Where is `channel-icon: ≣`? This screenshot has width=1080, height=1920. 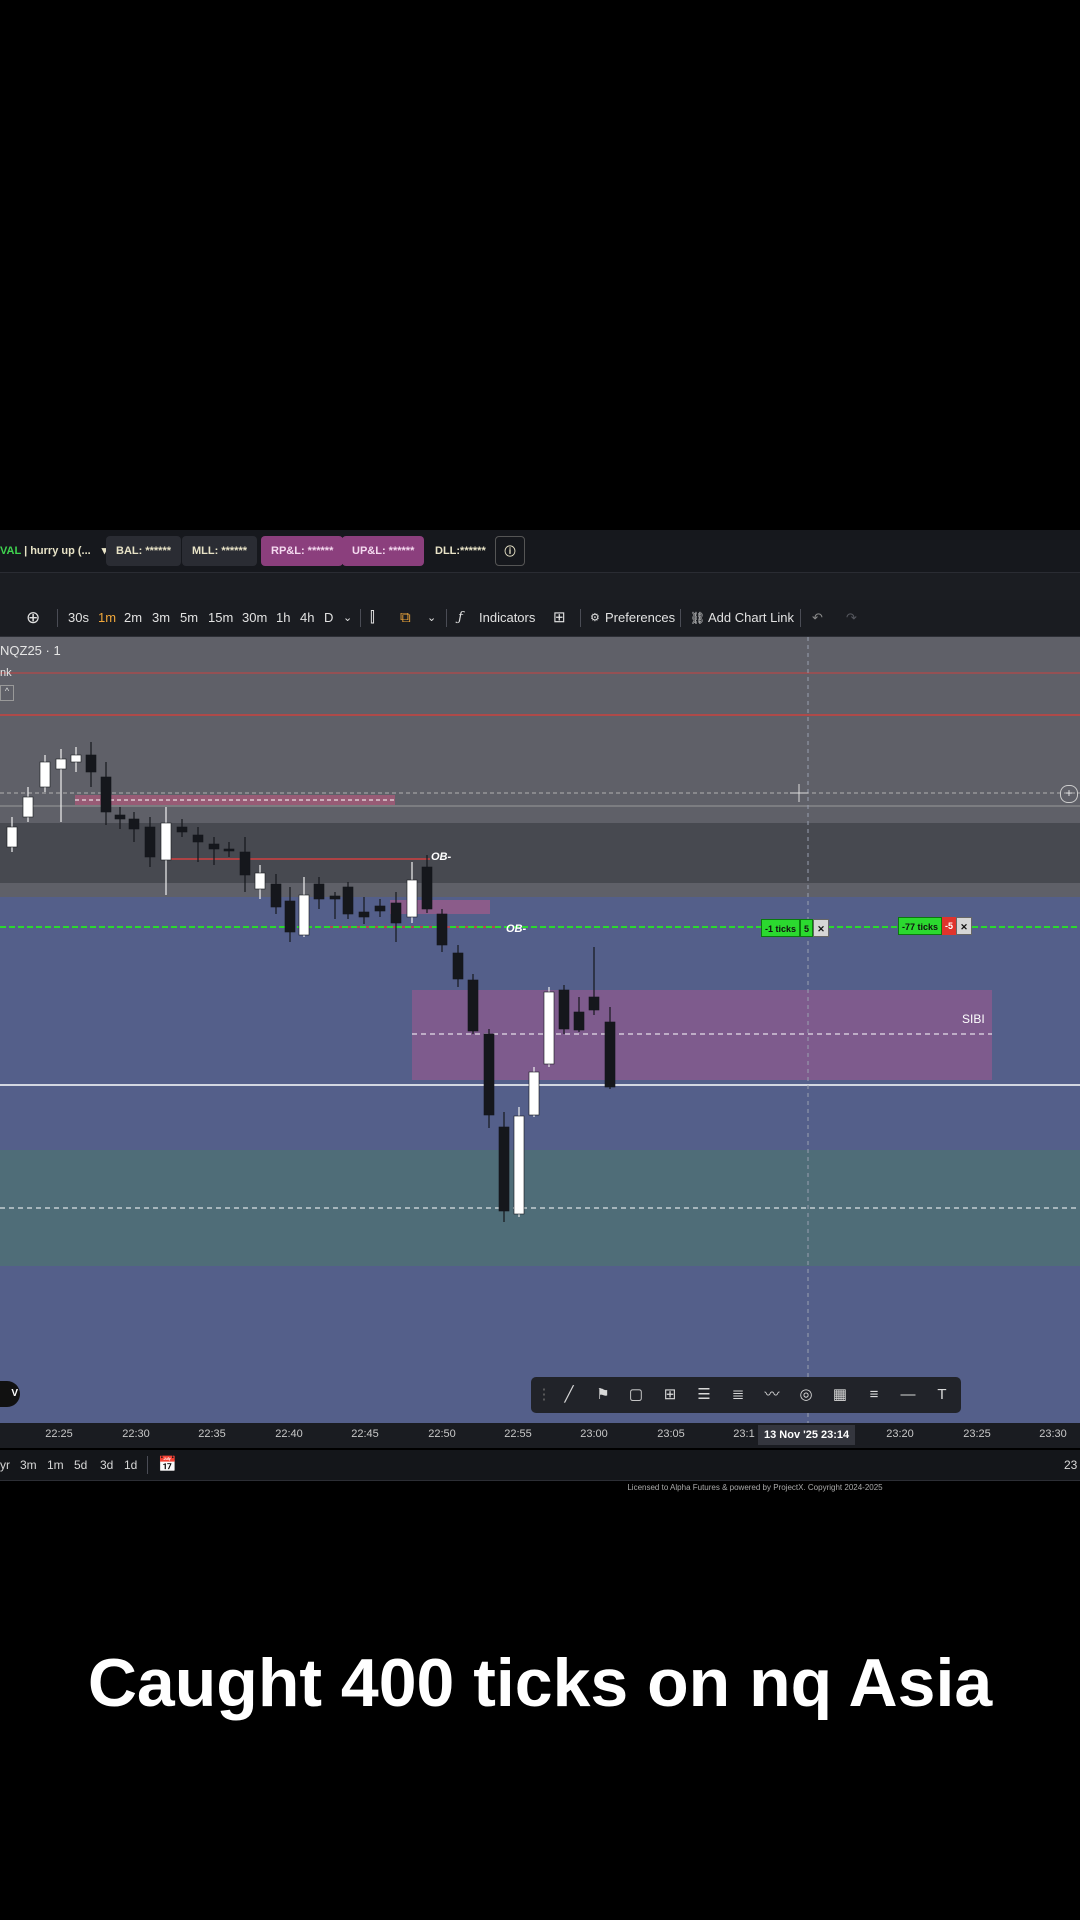
channel-icon: ≣ is located at coordinates (738, 1395).